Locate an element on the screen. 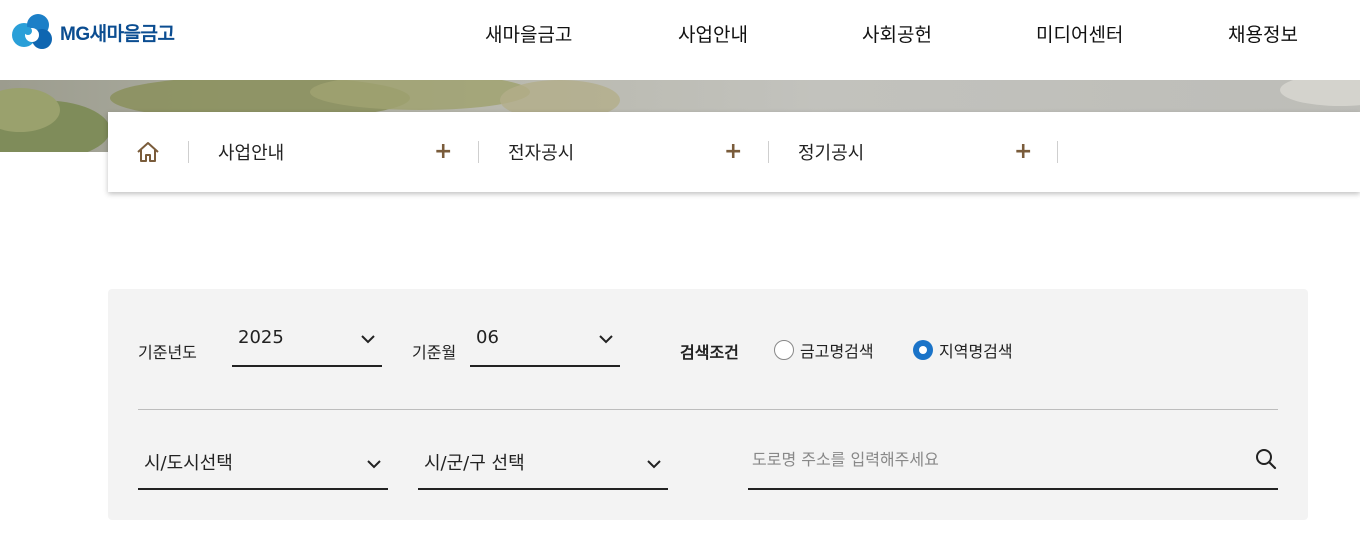 Image resolution: width=1360 pixels, height=539 pixels. district-select: 시/군/구 선택 is located at coordinates (543, 464).